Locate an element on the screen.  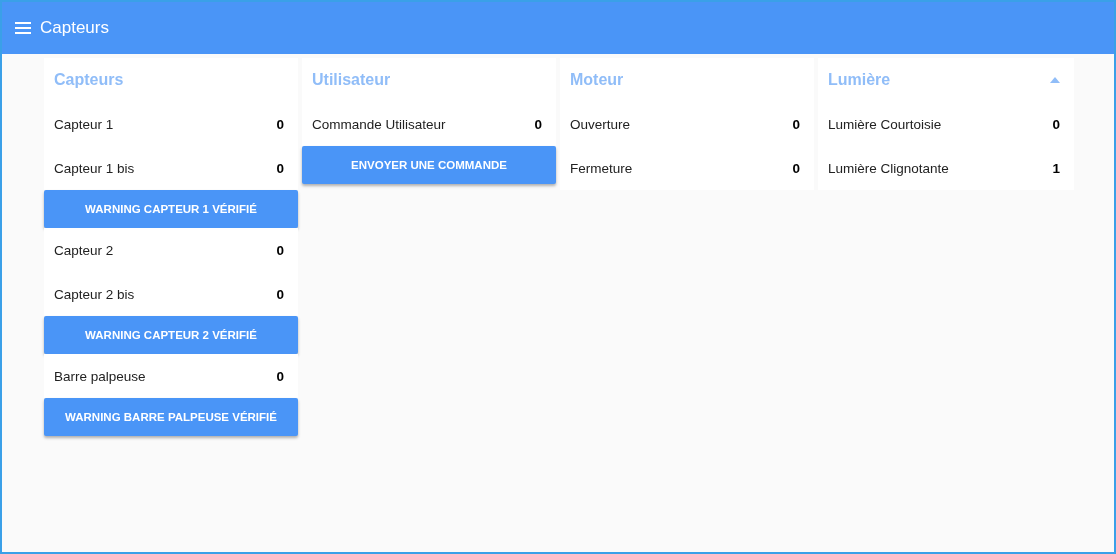
action-button: WARNING CAPTEUR 2 VÉRIFIÉ is located at coordinates (171, 335).